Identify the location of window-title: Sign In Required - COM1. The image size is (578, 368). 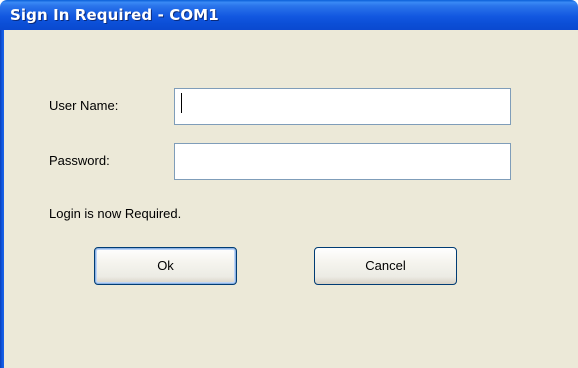
(114, 15).